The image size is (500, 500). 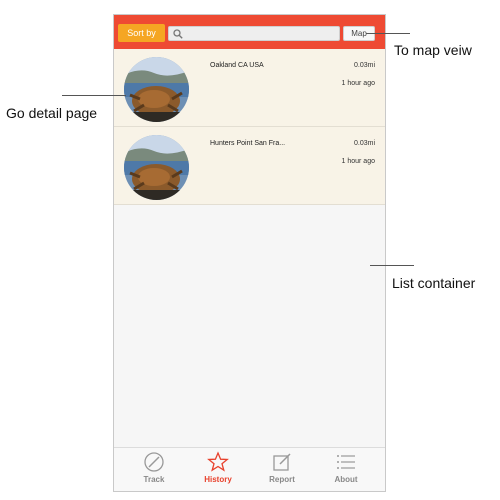 I want to click on top-bar: Sort by Map, so click(x=249, y=32).